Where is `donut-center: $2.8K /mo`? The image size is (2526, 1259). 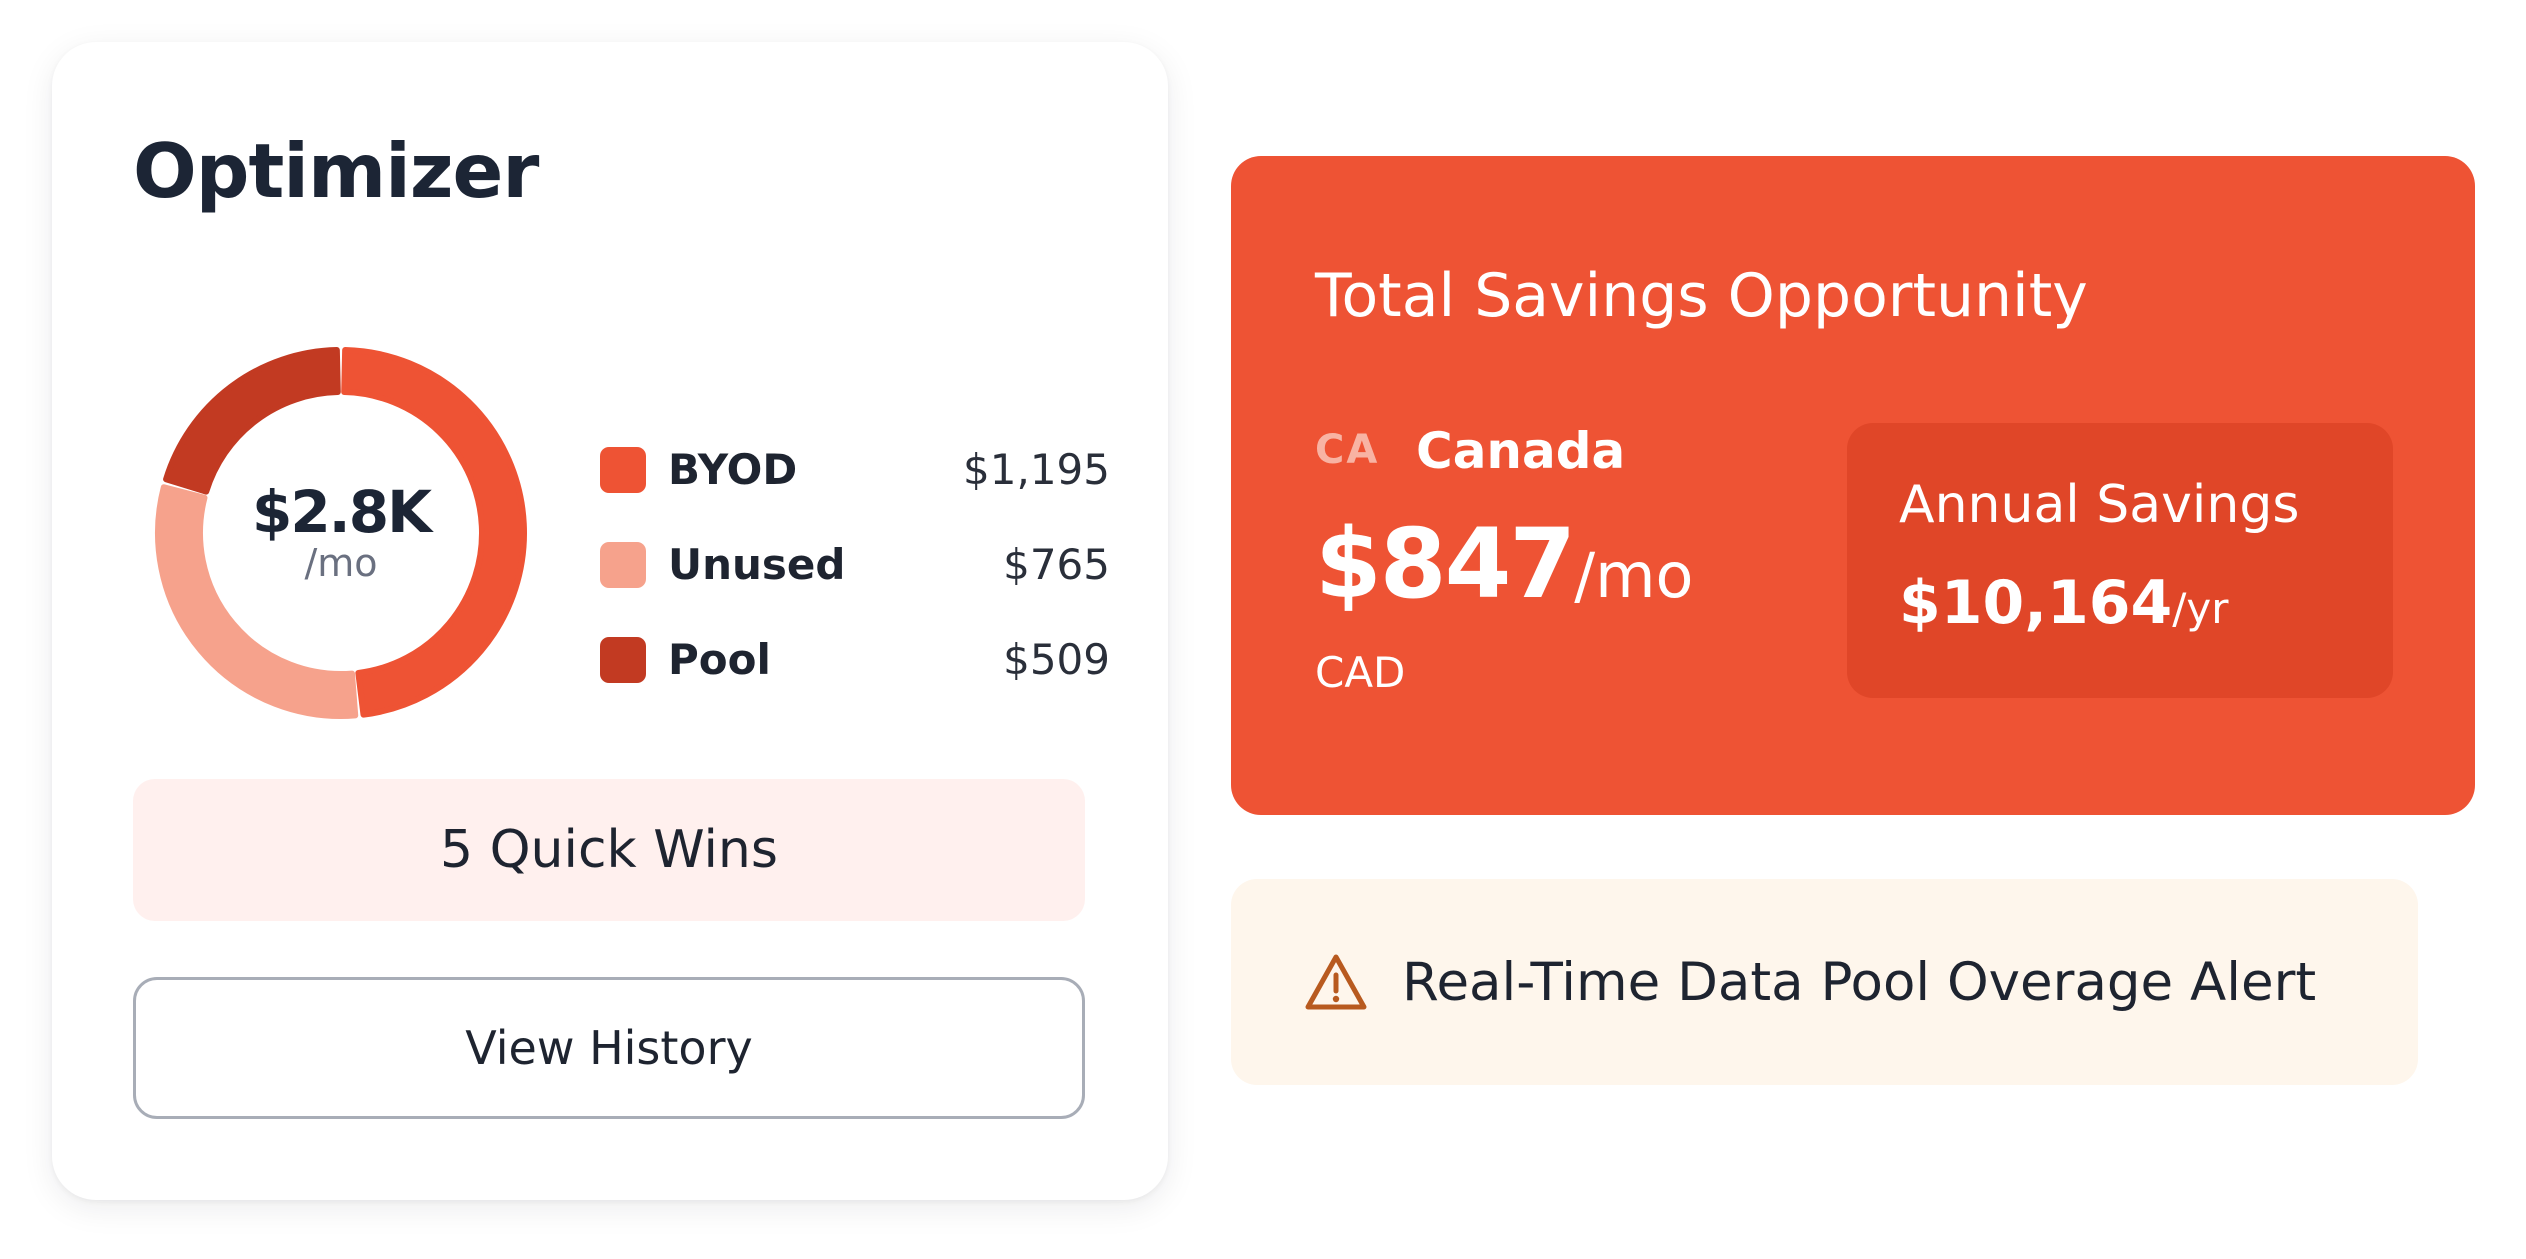 donut-center: $2.8K /mo is located at coordinates (341, 533).